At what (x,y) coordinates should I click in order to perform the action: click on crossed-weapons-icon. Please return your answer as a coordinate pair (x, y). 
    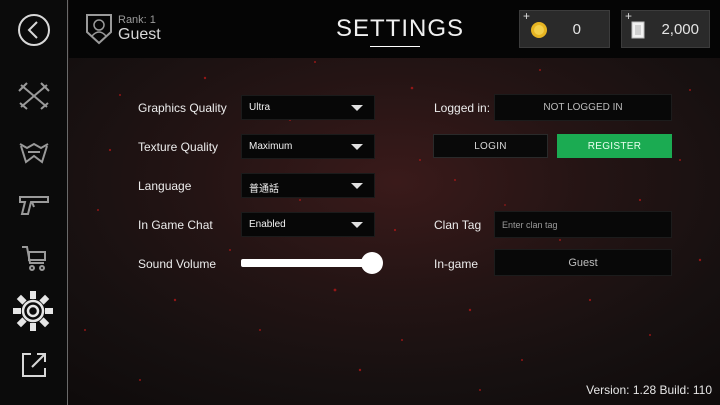
    Looking at the image, I should click on (34, 96).